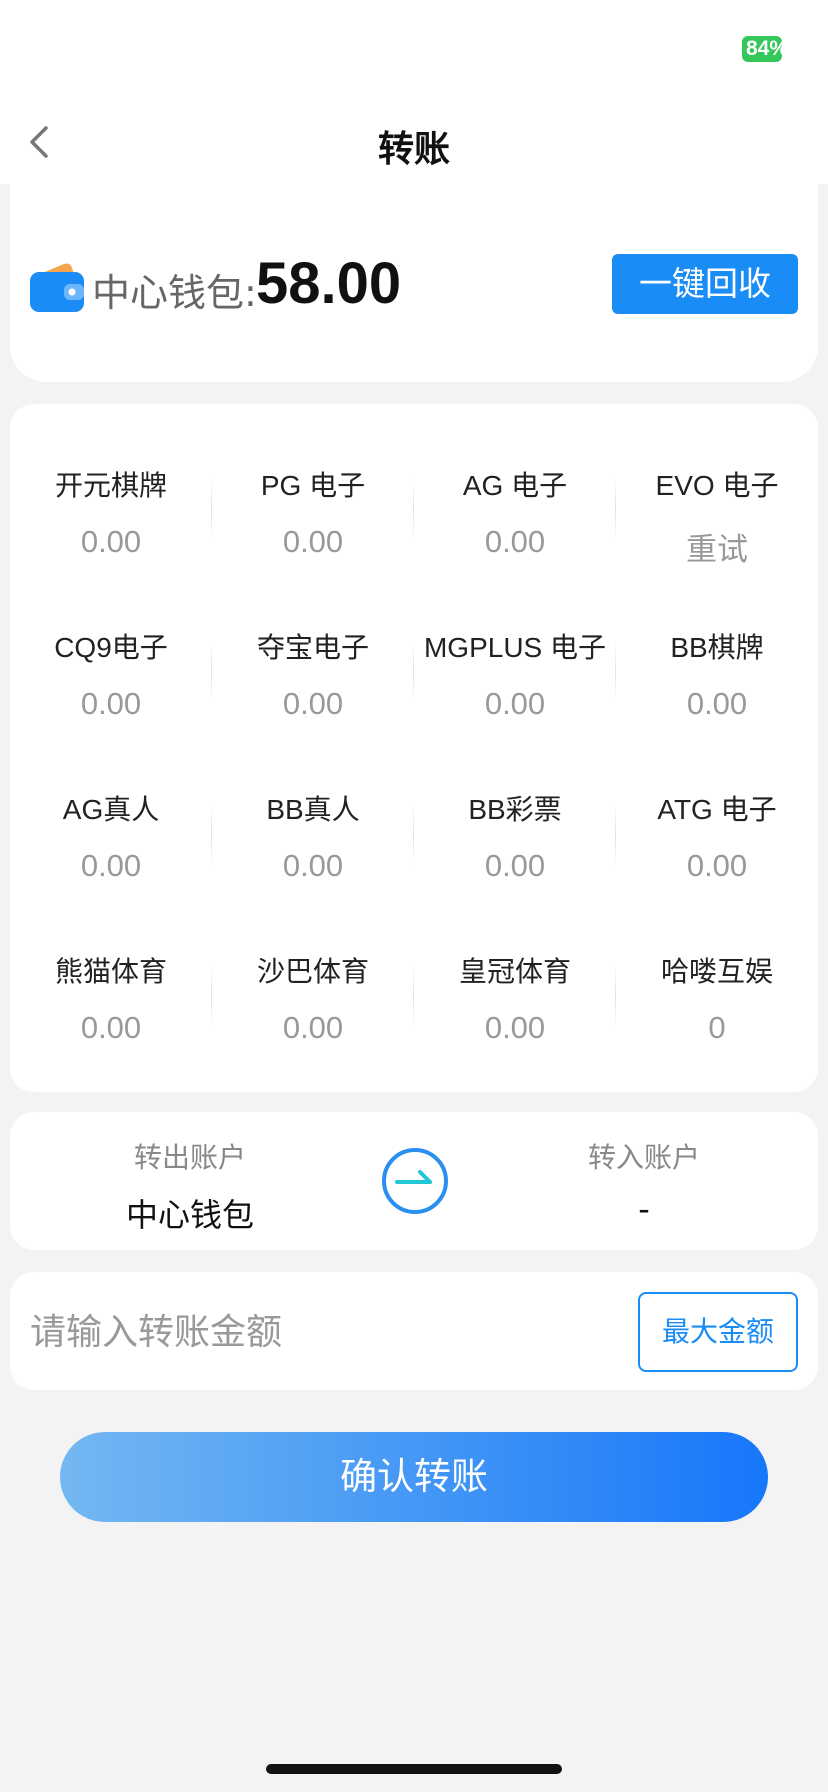 The width and height of the screenshot is (828, 1792). What do you see at coordinates (313, 1003) in the screenshot?
I see `platform-cell: 沙巴体育 0.00` at bounding box center [313, 1003].